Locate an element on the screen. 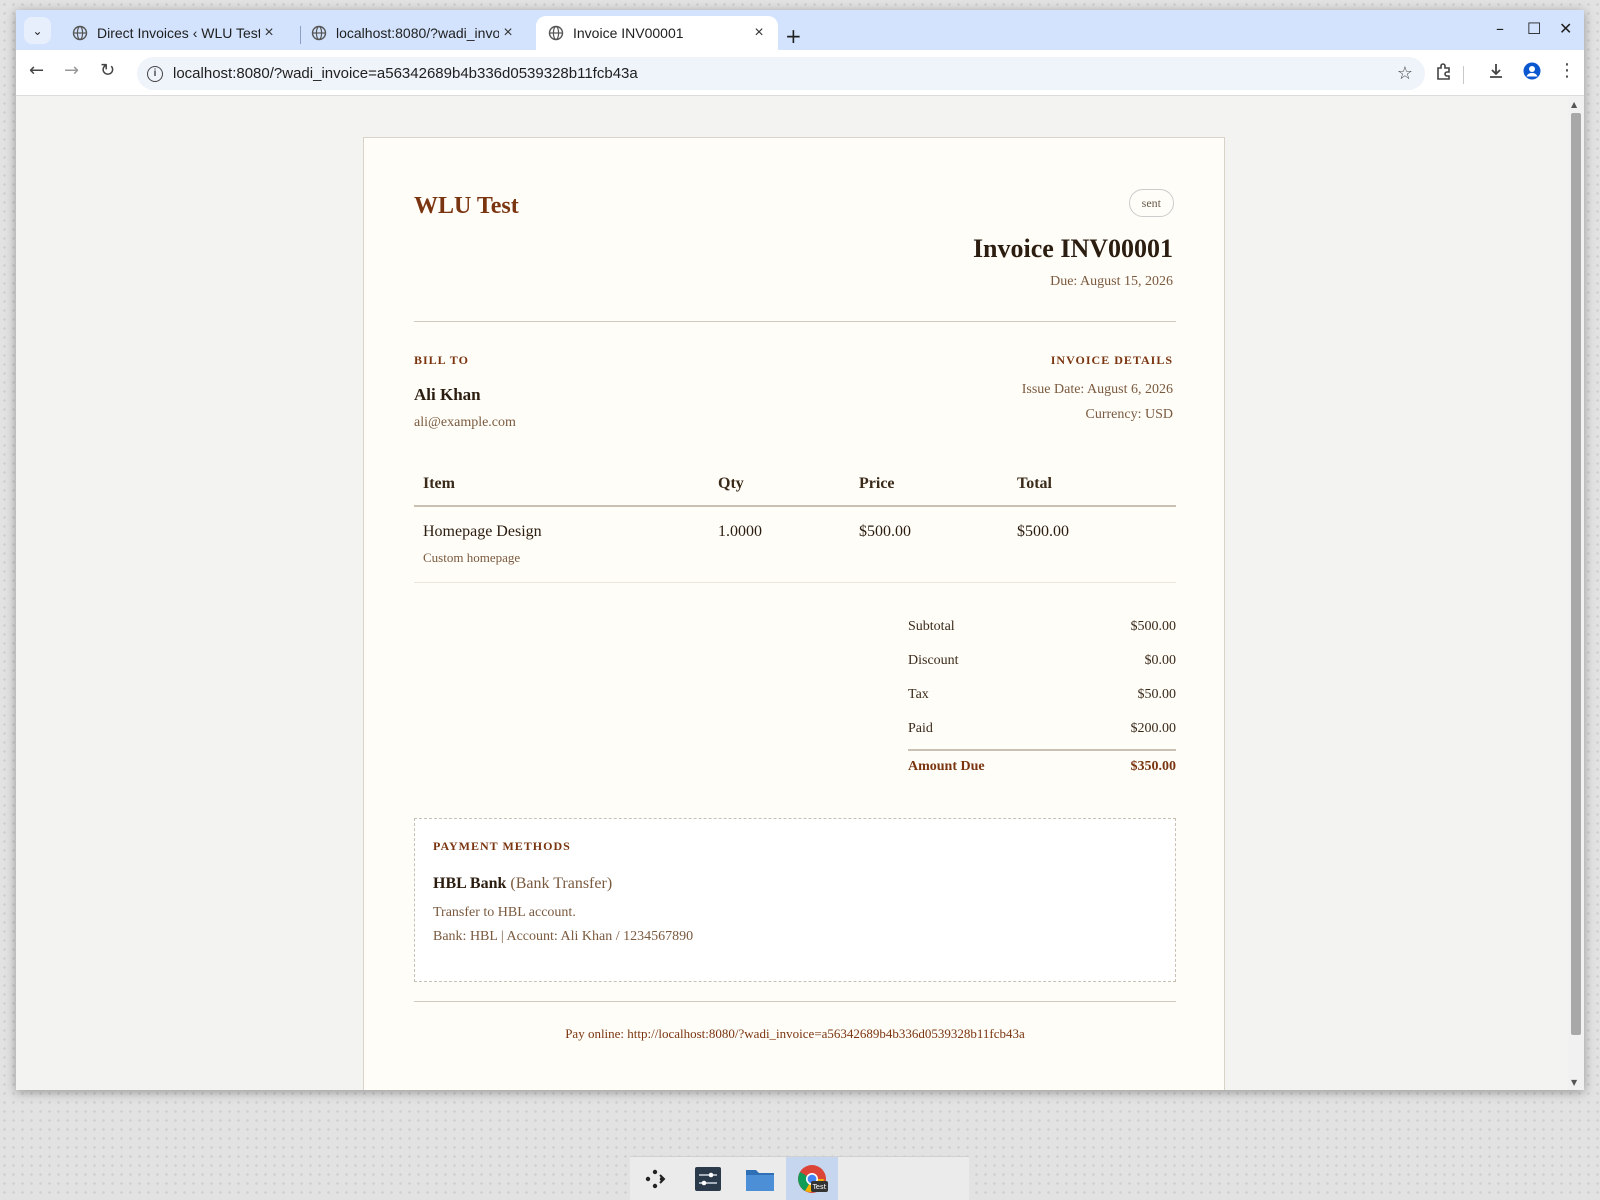 This screenshot has height=1200, width=1600. paid-value: $200.00 is located at coordinates (1153, 728).